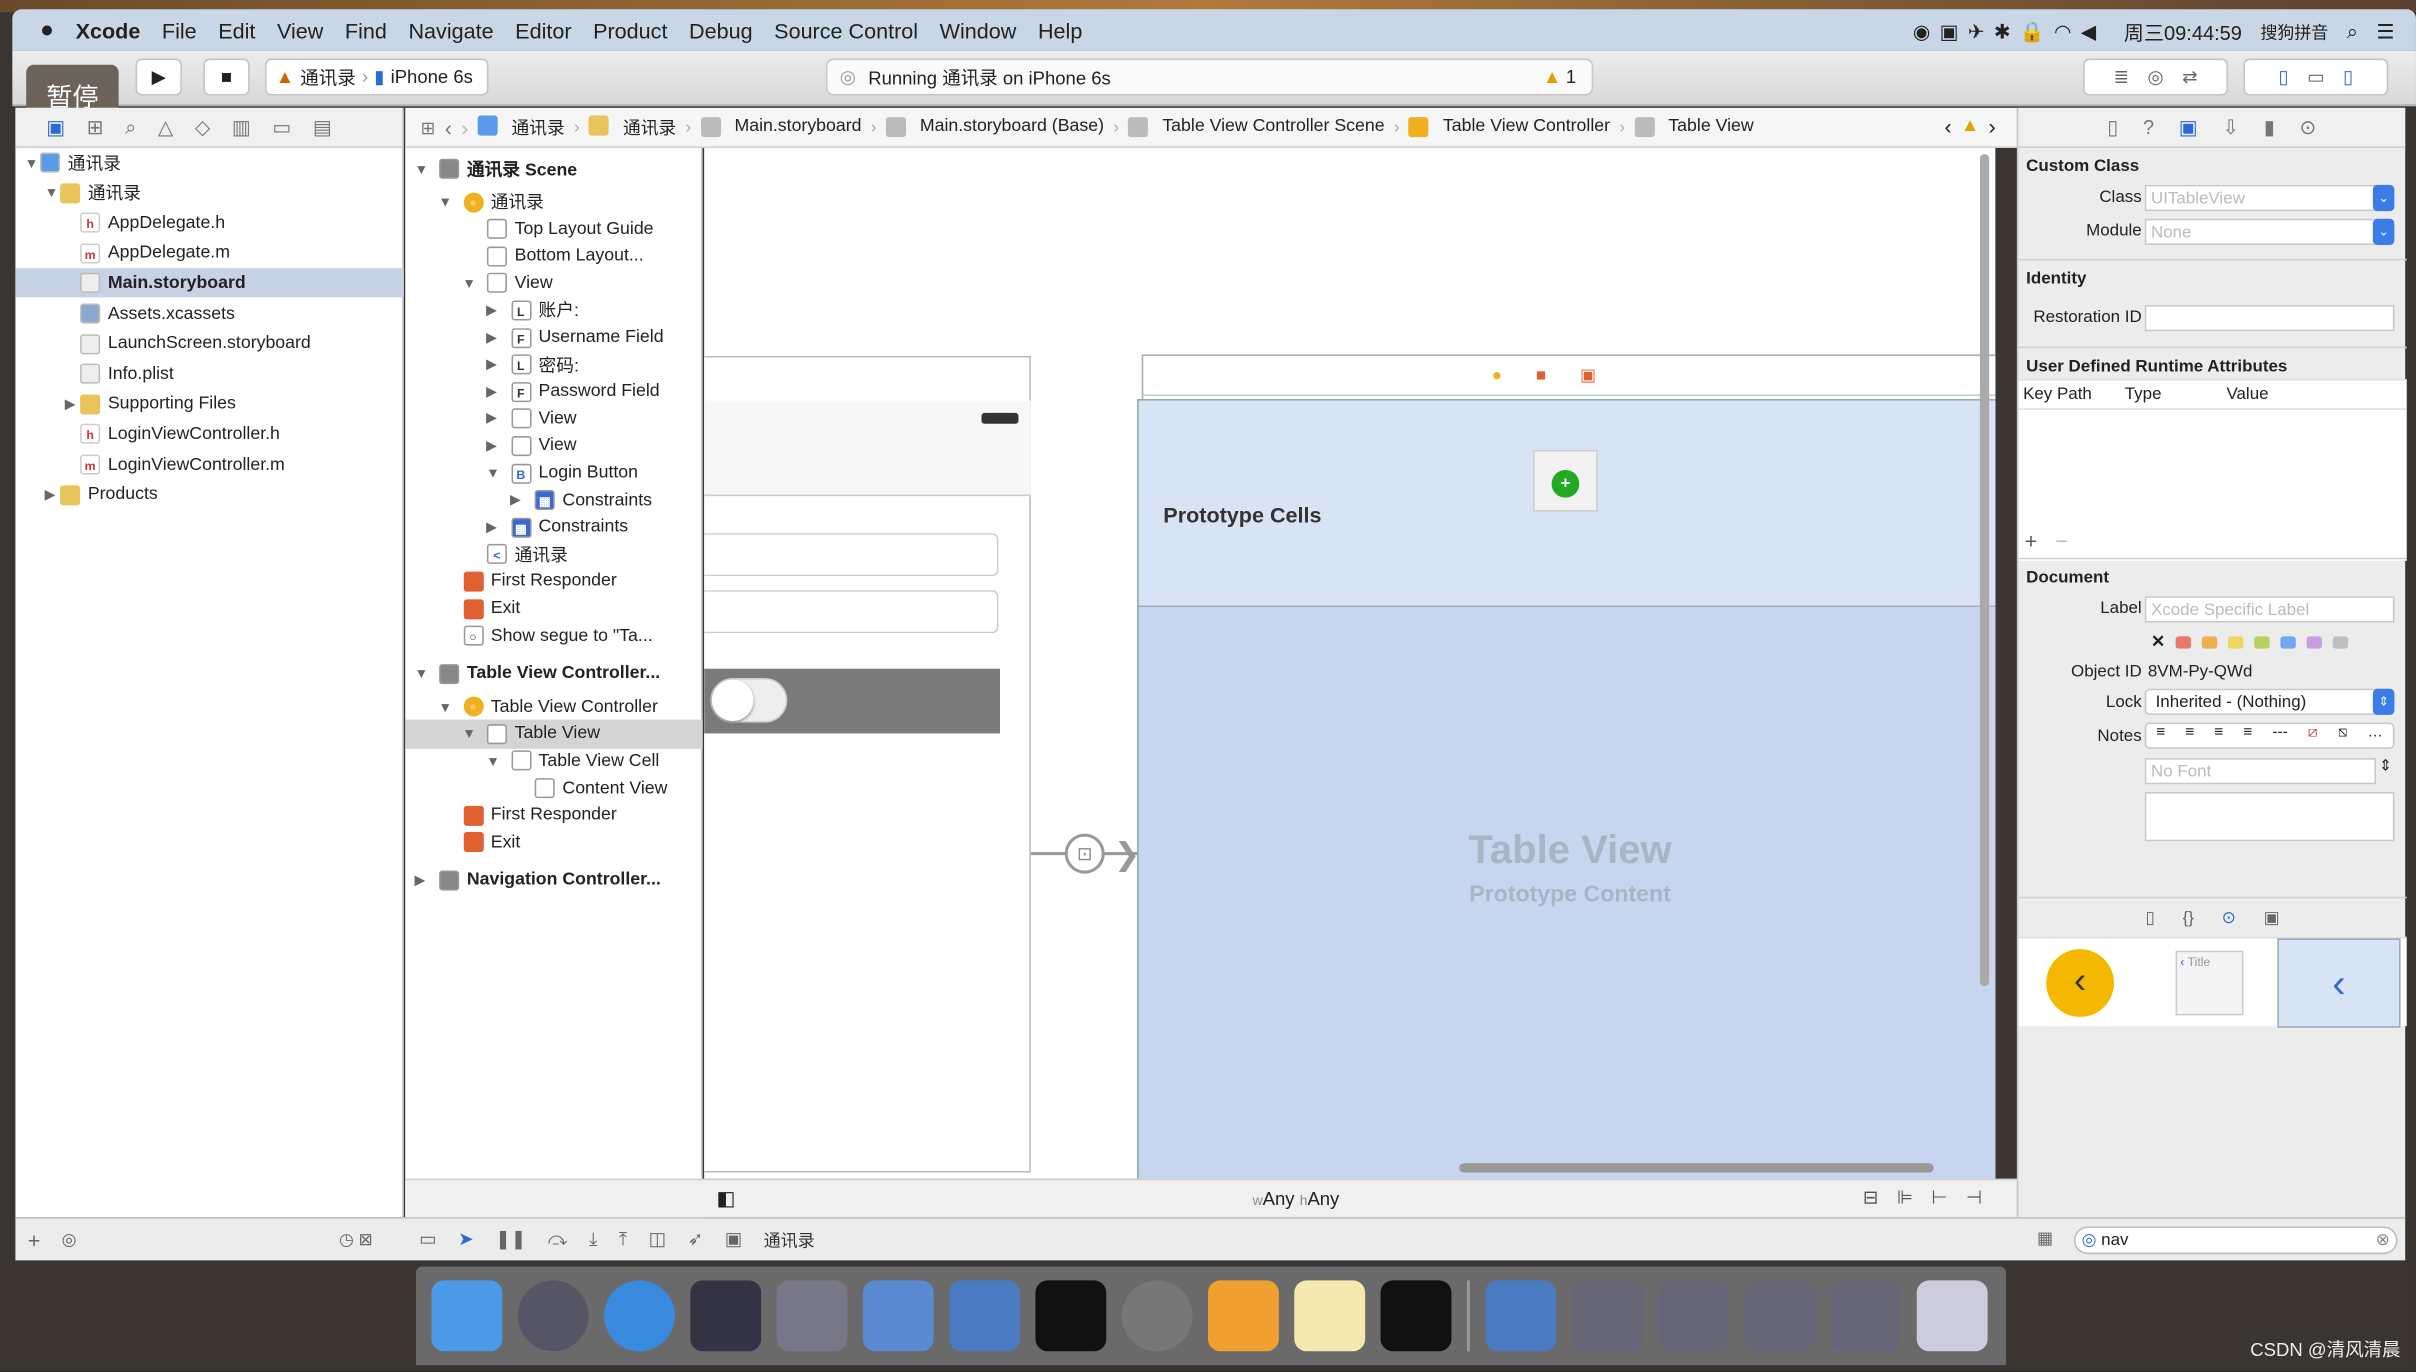  What do you see at coordinates (1330, 1316) in the screenshot?
I see `notes-icon` at bounding box center [1330, 1316].